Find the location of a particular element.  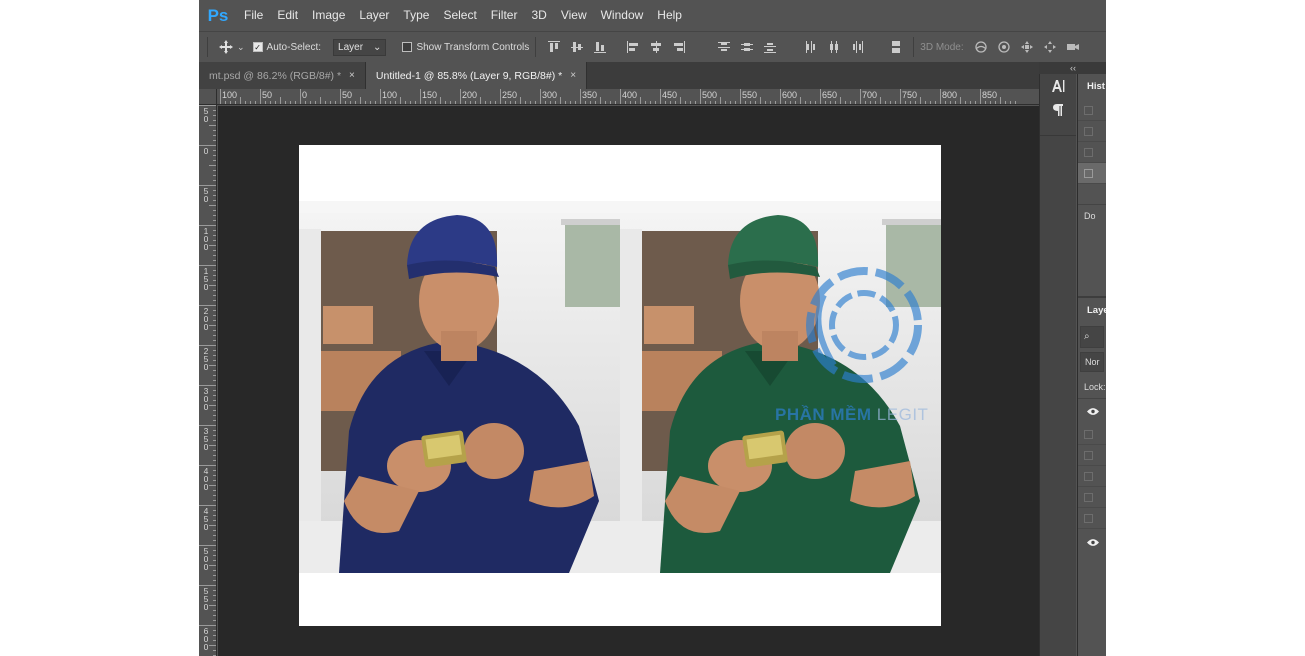

layers-lock-label: Lock: is located at coordinates (1095, 387).